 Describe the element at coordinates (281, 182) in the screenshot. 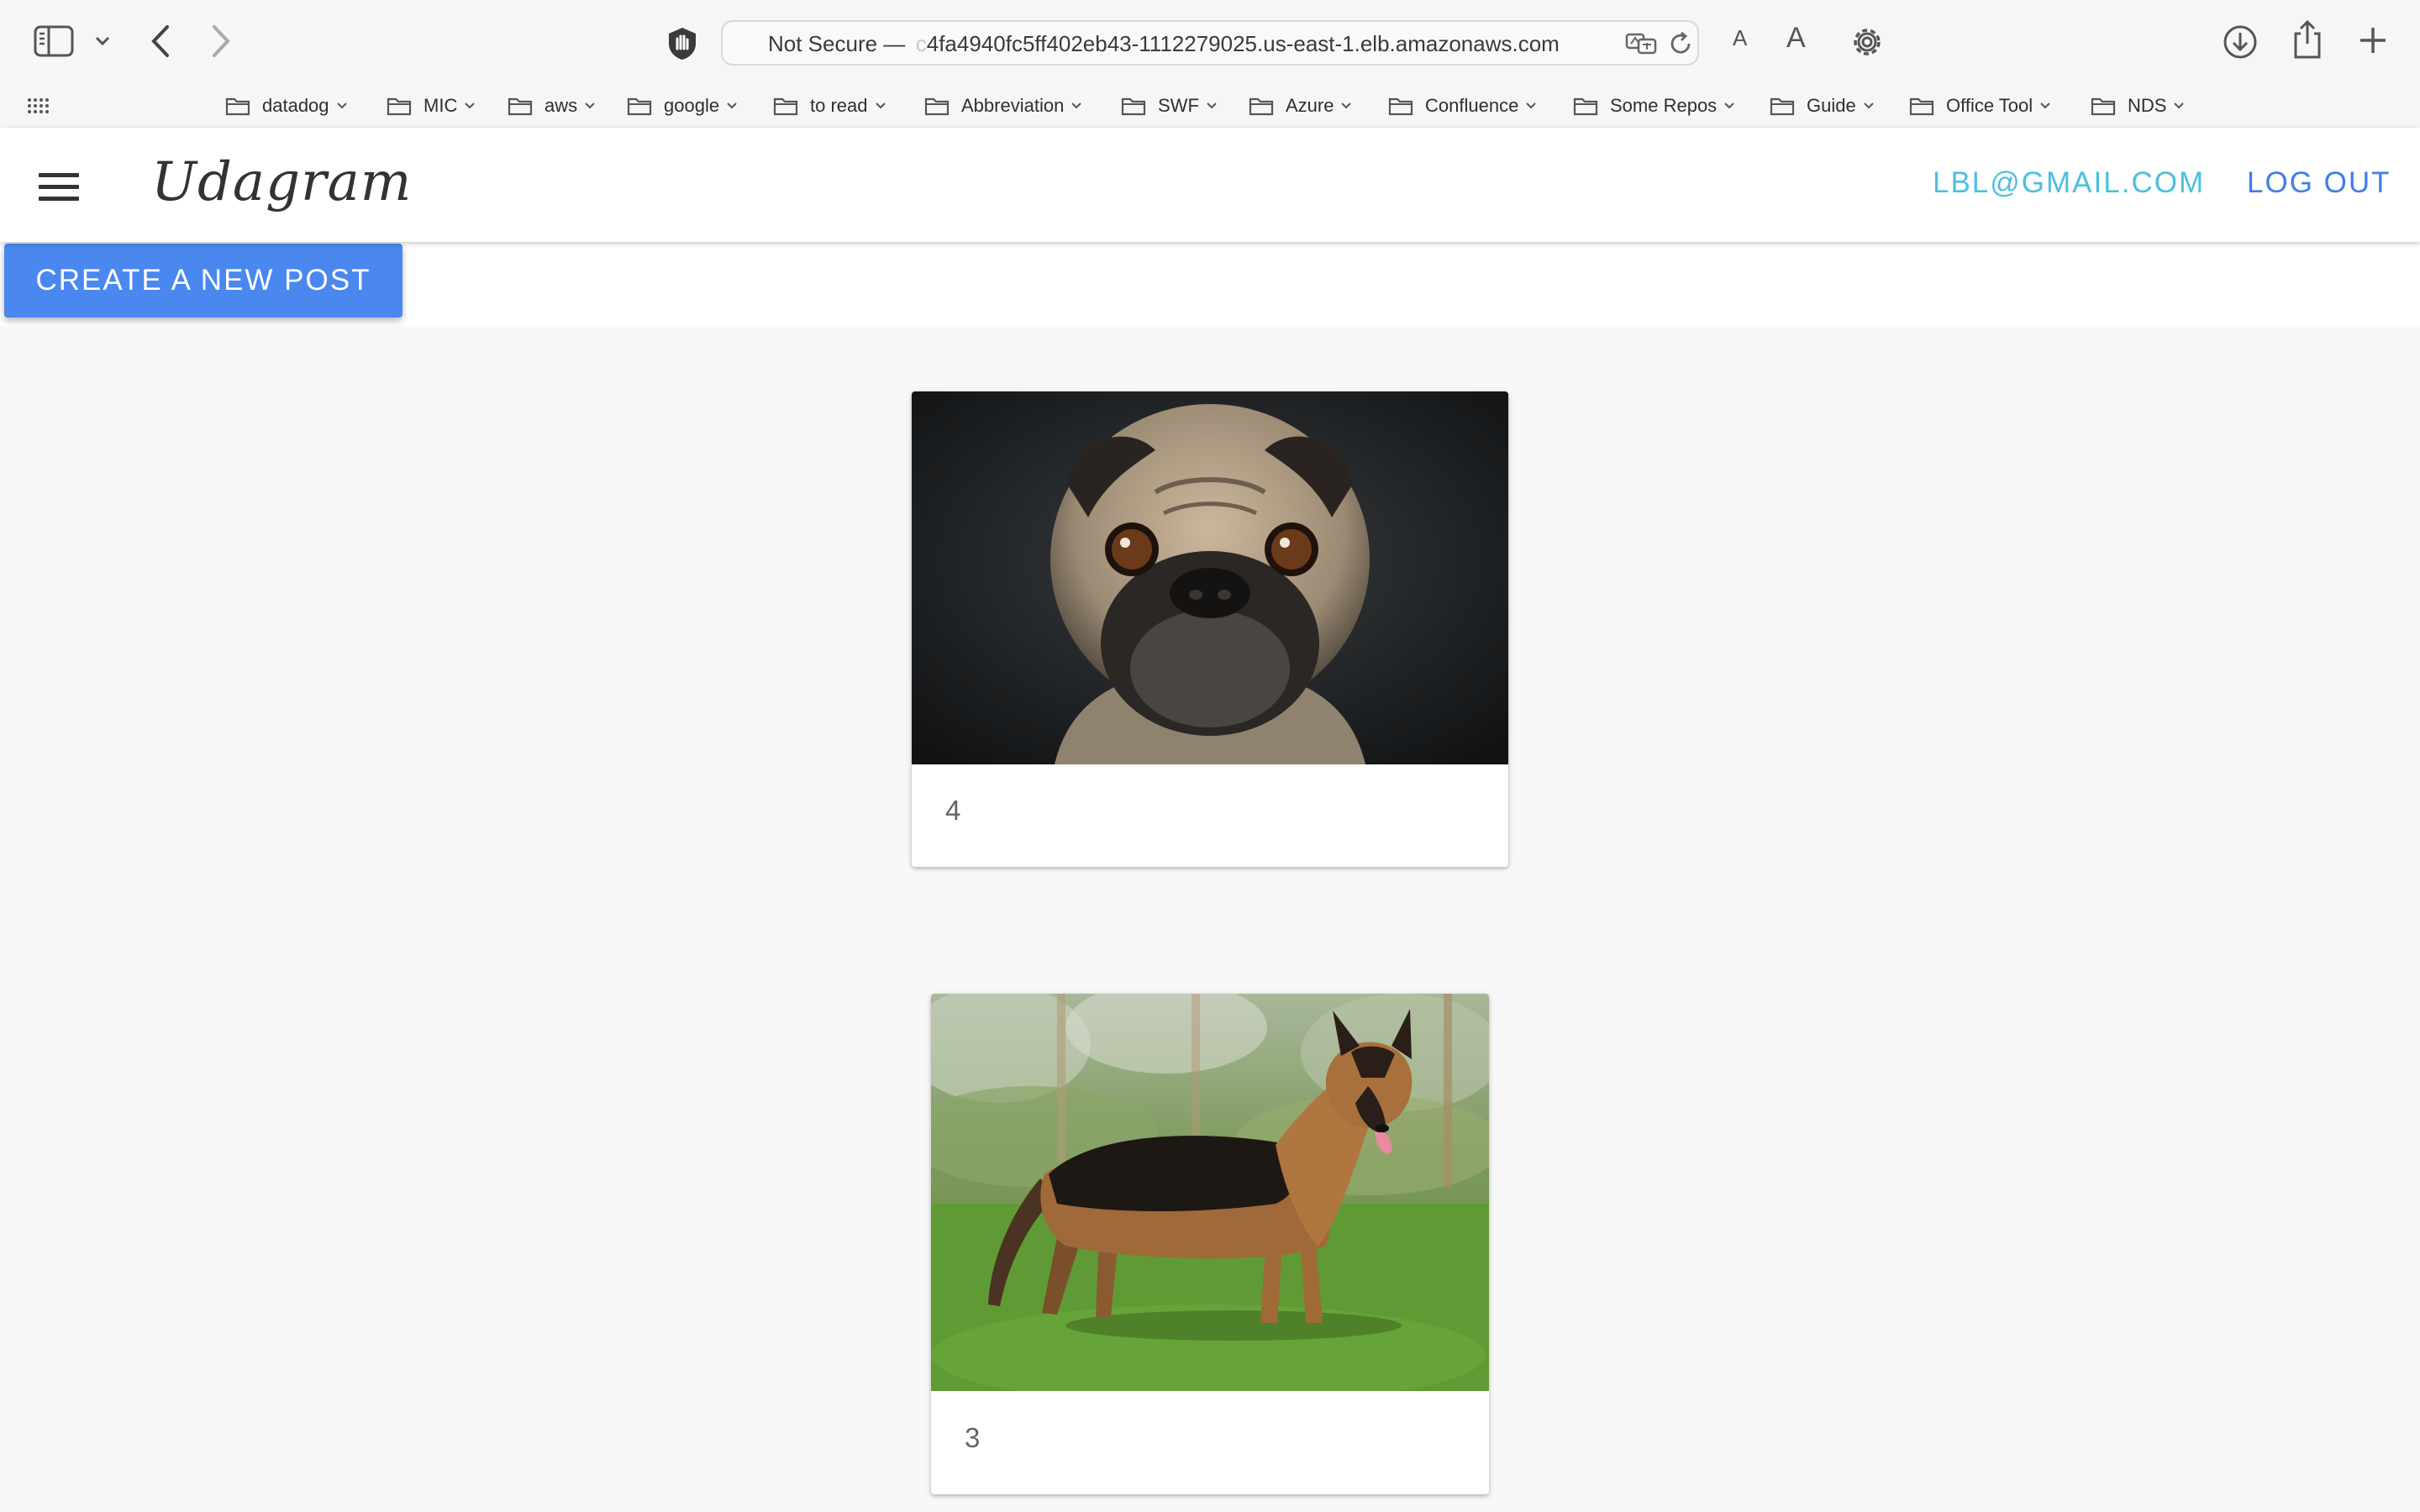

I see `app-logo: Udagram` at that location.